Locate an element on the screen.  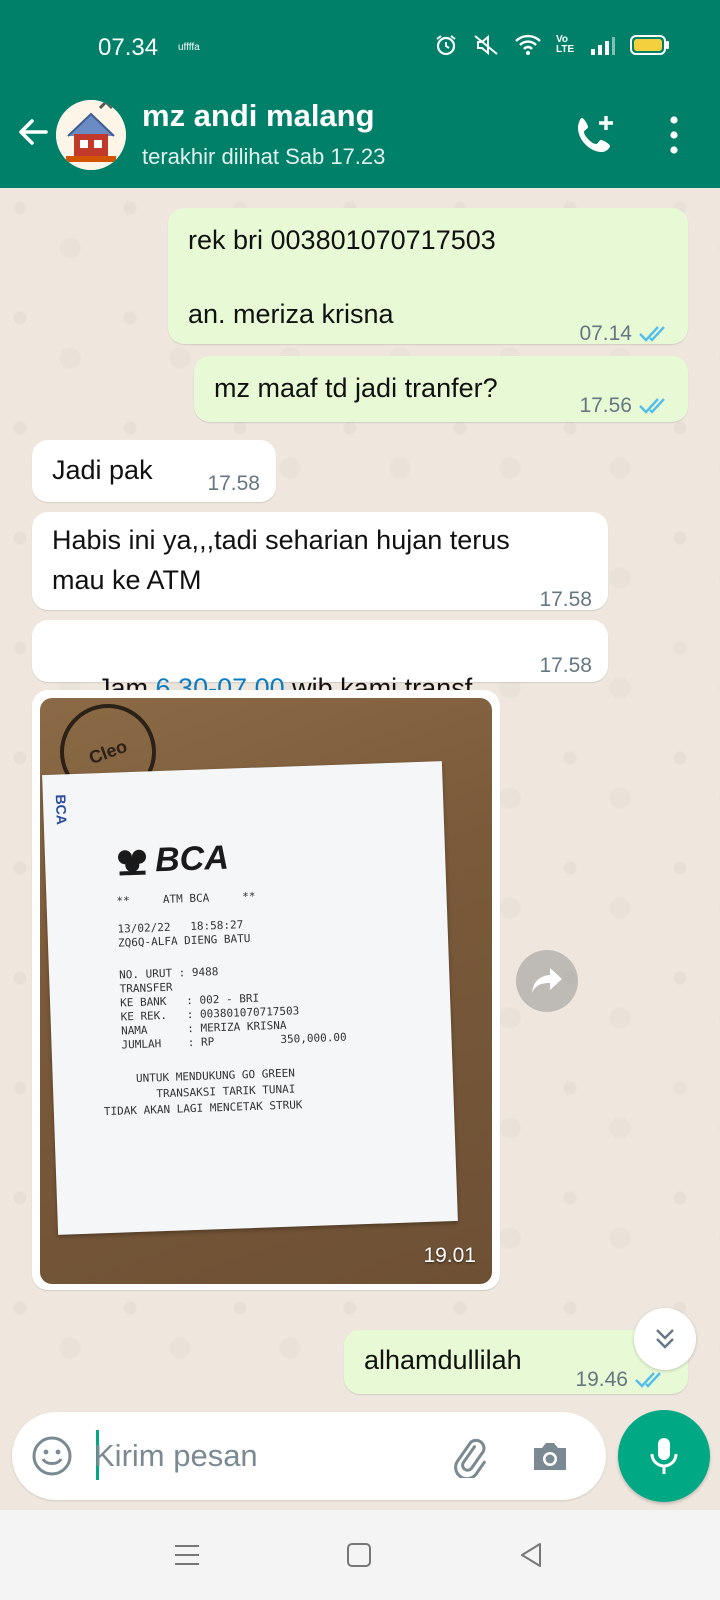
paperclip-icon is located at coordinates (470, 1459).